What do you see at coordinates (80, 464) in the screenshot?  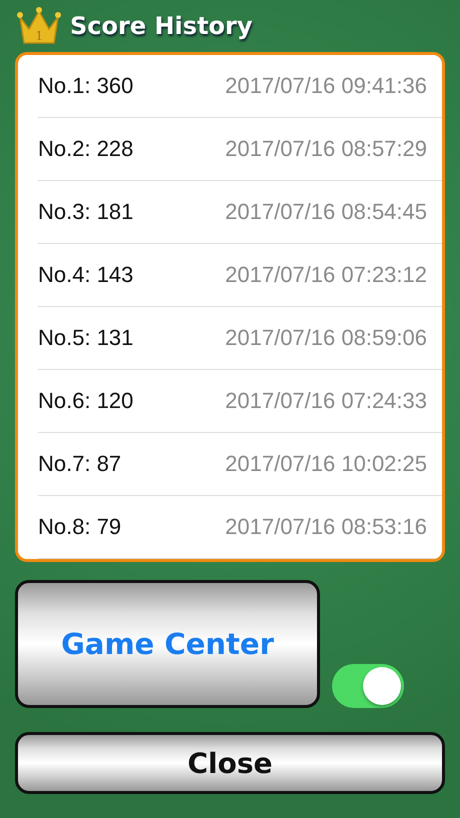 I see `score-rank: No.7: 87` at bounding box center [80, 464].